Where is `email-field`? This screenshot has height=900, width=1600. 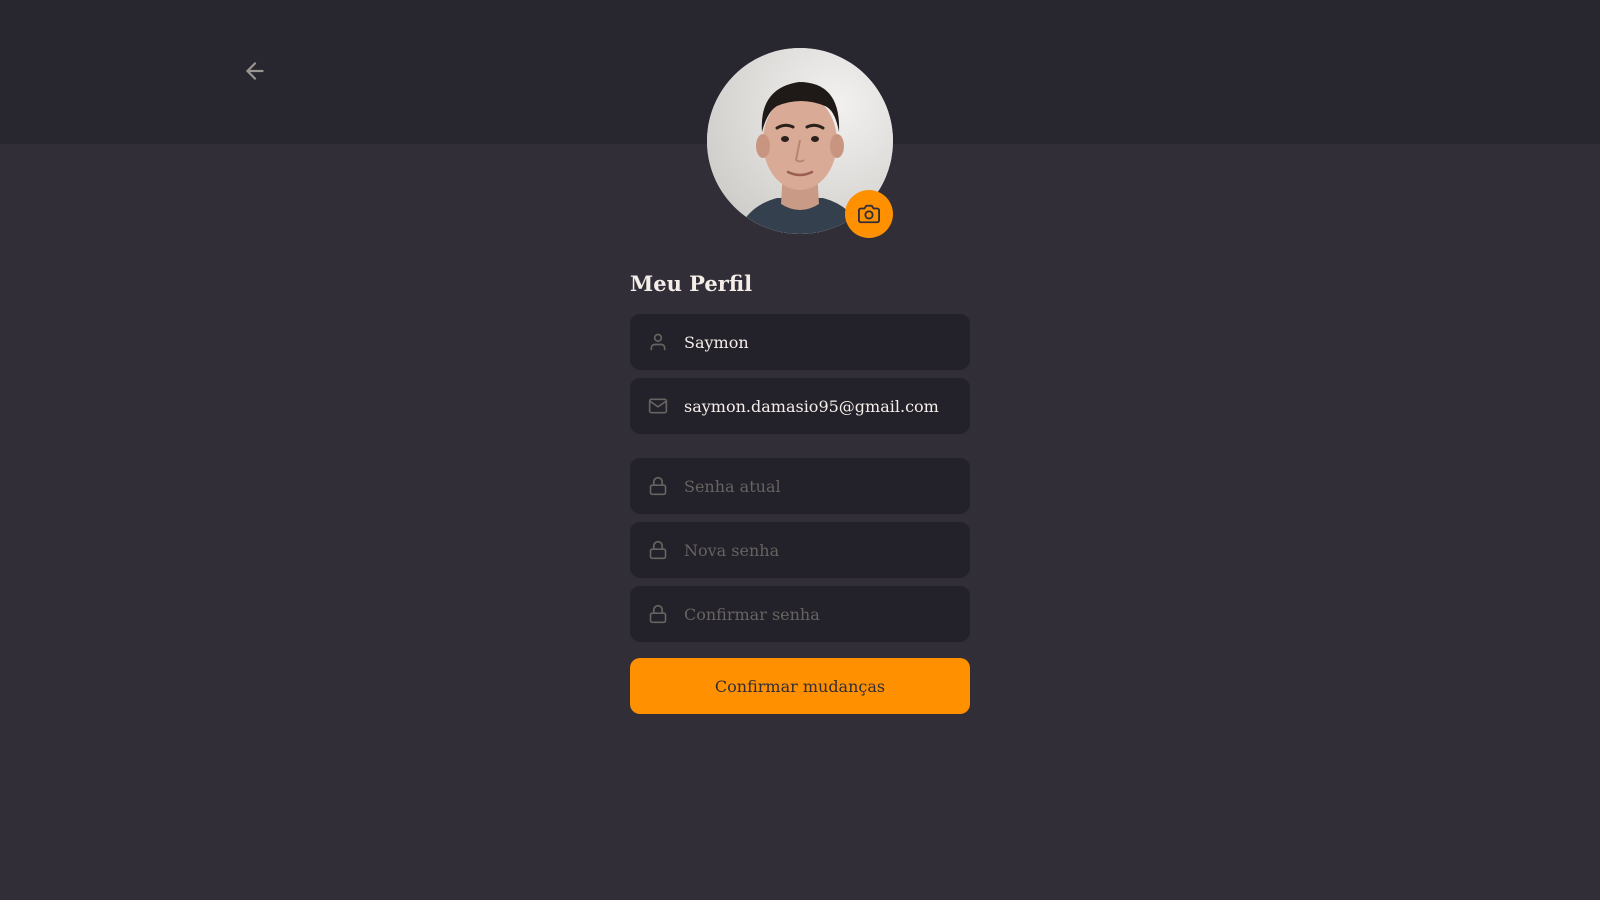
email-field is located at coordinates (800, 406).